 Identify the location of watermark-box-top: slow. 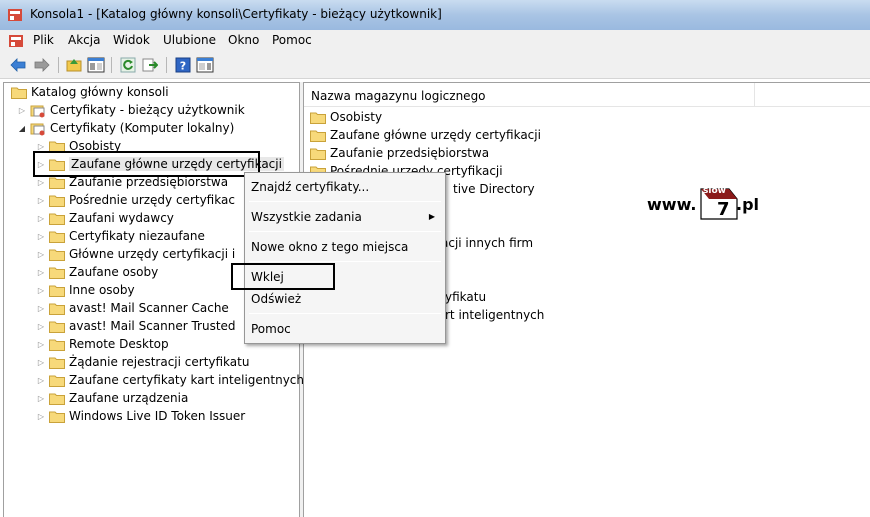
(714, 191).